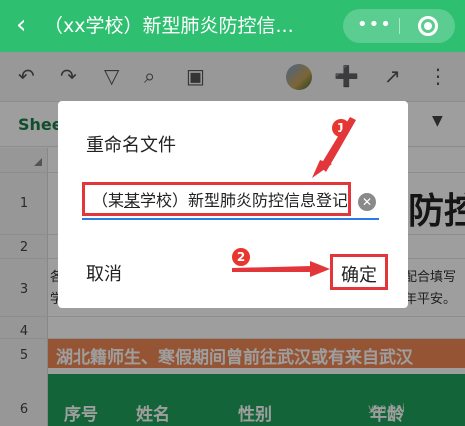 This screenshot has width=465, height=426. What do you see at coordinates (230, 219) in the screenshot?
I see `input-underline` at bounding box center [230, 219].